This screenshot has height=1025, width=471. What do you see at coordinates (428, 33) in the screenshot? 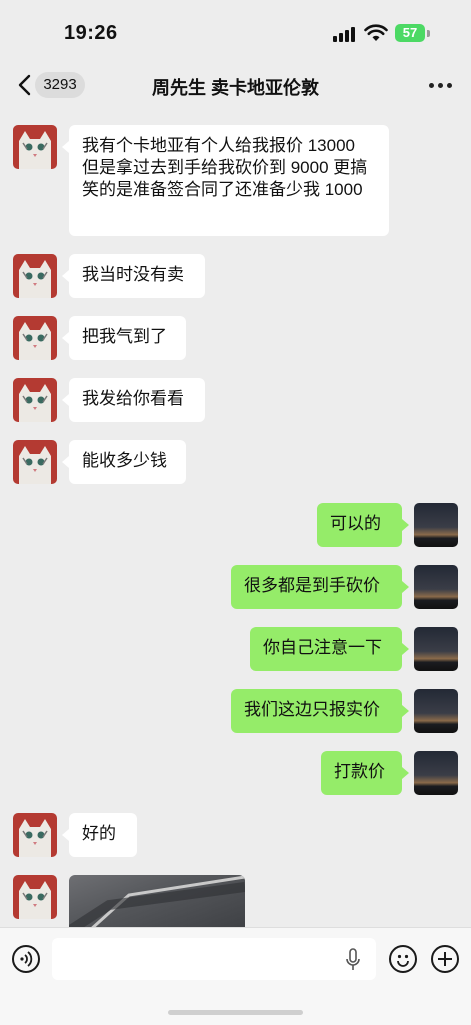
I see `battery-tip` at bounding box center [428, 33].